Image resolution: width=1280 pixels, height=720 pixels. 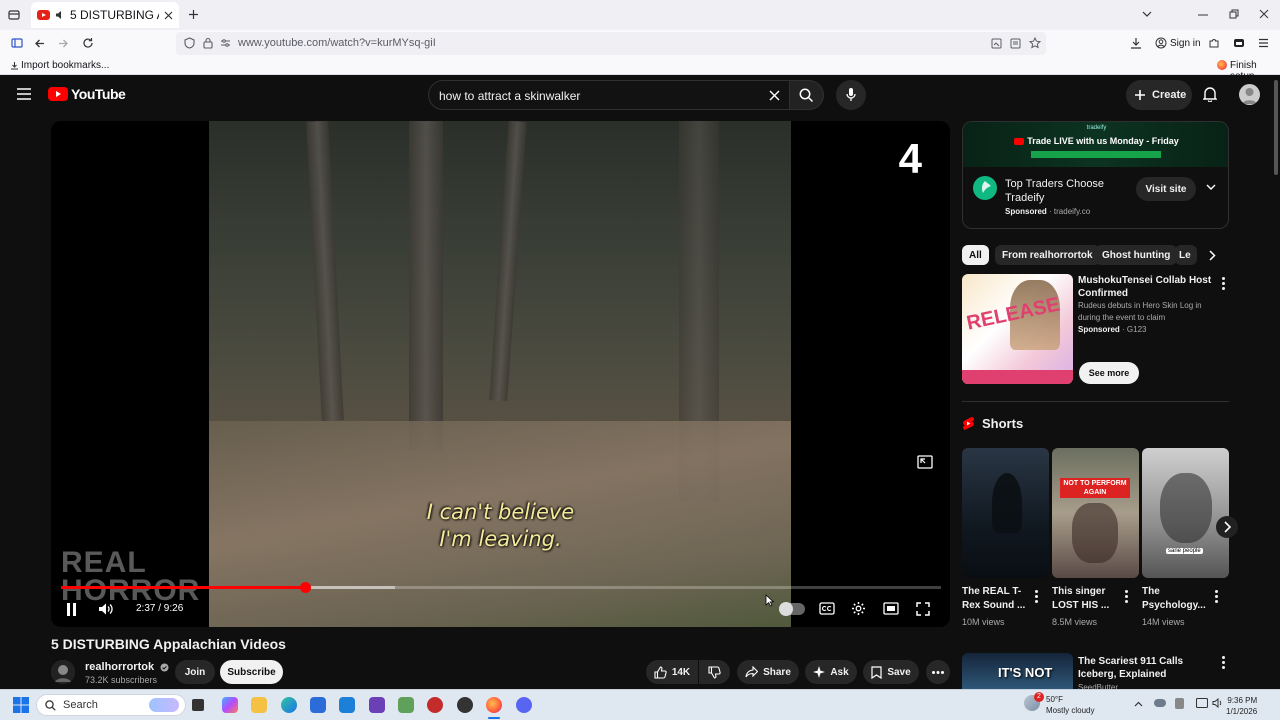 What do you see at coordinates (609, 95) in the screenshot?
I see `search-box: how to attract a skinwalker` at bounding box center [609, 95].